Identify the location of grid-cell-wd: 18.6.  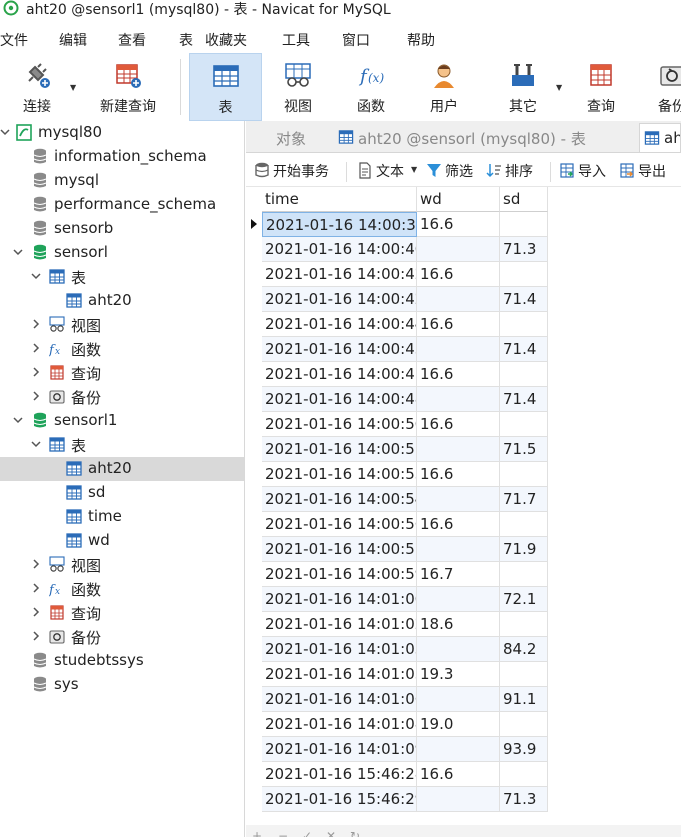
(458, 624).